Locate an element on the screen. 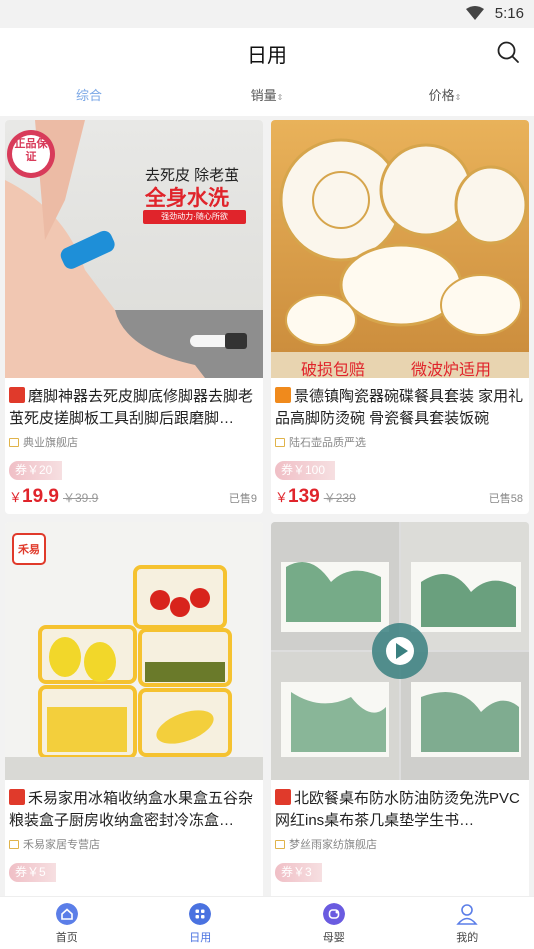  price-value: 19.9 is located at coordinates (40, 496).